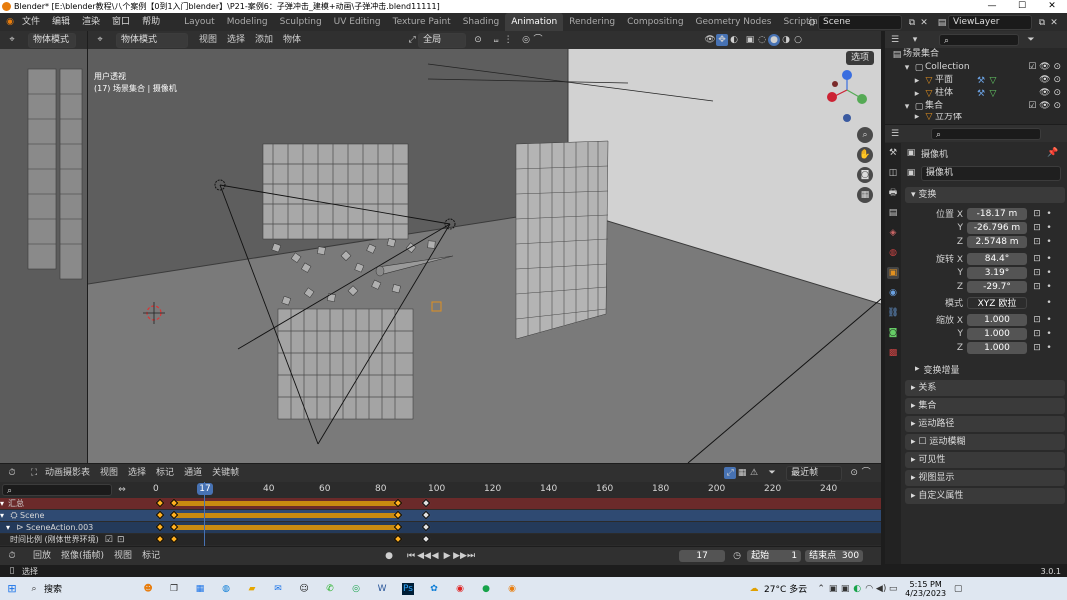 The height and width of the screenshot is (600, 1067). Describe the element at coordinates (151, 22) in the screenshot. I see `menu-help: 帮助` at that location.